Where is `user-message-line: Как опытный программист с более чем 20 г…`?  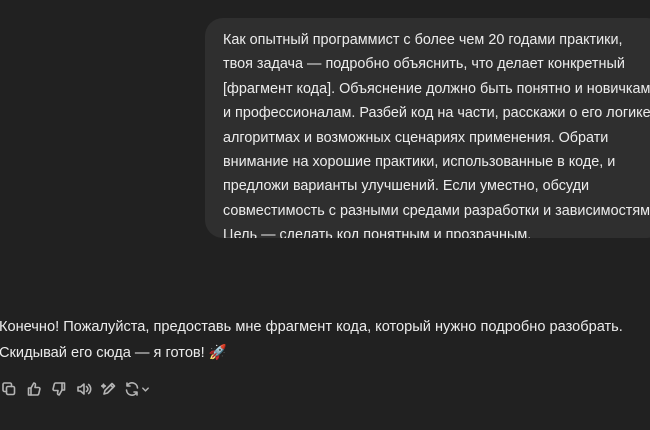 user-message-line: Как опытный программист с более чем 20 г… is located at coordinates (423, 40).